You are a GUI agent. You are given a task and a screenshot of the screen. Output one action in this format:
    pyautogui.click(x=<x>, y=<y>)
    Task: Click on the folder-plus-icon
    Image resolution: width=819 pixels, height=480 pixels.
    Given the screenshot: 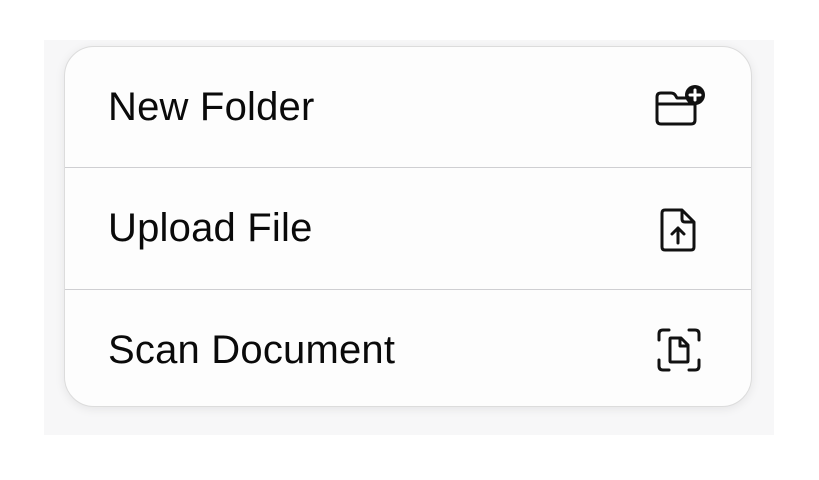 What is the action you would take?
    pyautogui.click(x=679, y=107)
    